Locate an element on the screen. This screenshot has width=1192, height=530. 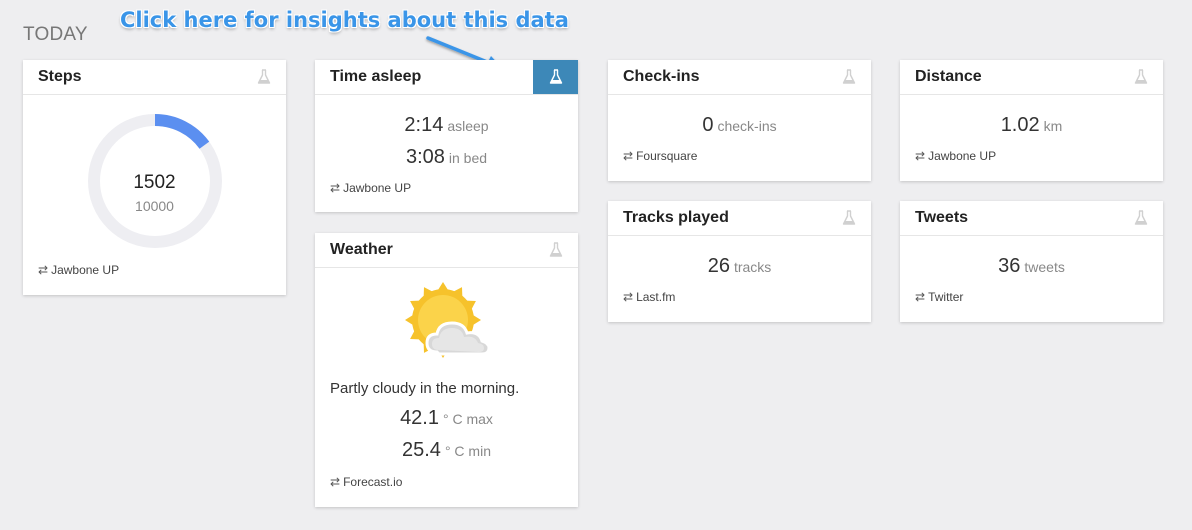
steps-card: Steps 1502 10000 ⇄ Jawbone UP is located at coordinates (154, 177).